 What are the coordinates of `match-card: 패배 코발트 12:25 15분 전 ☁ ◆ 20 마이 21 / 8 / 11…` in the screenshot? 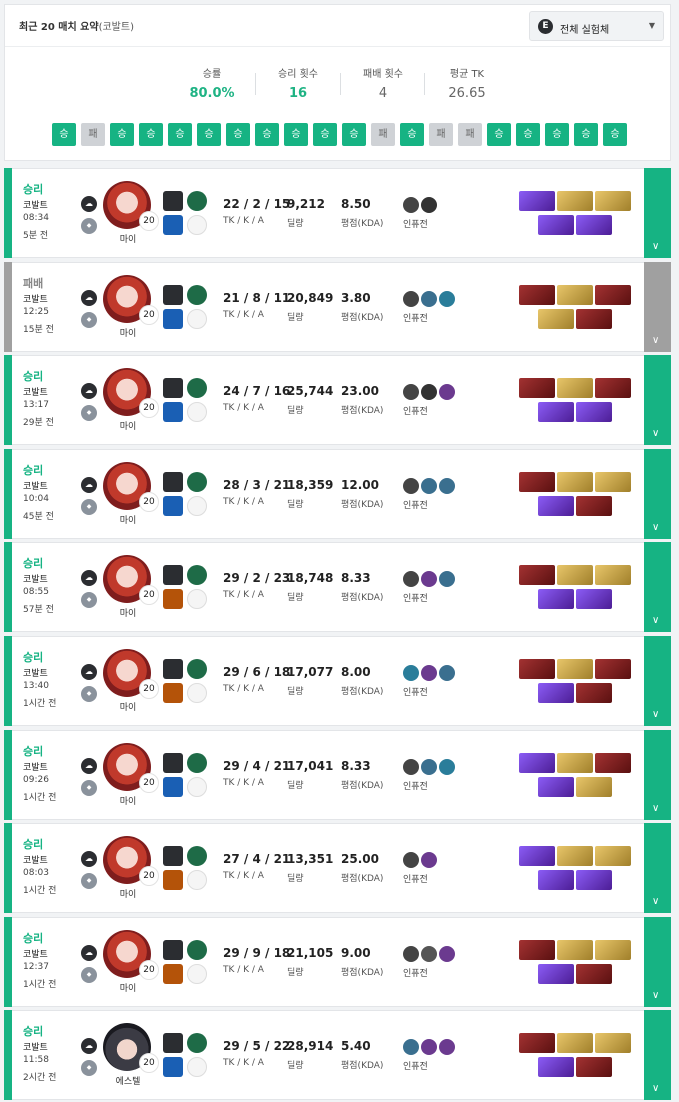 It's located at (337, 306).